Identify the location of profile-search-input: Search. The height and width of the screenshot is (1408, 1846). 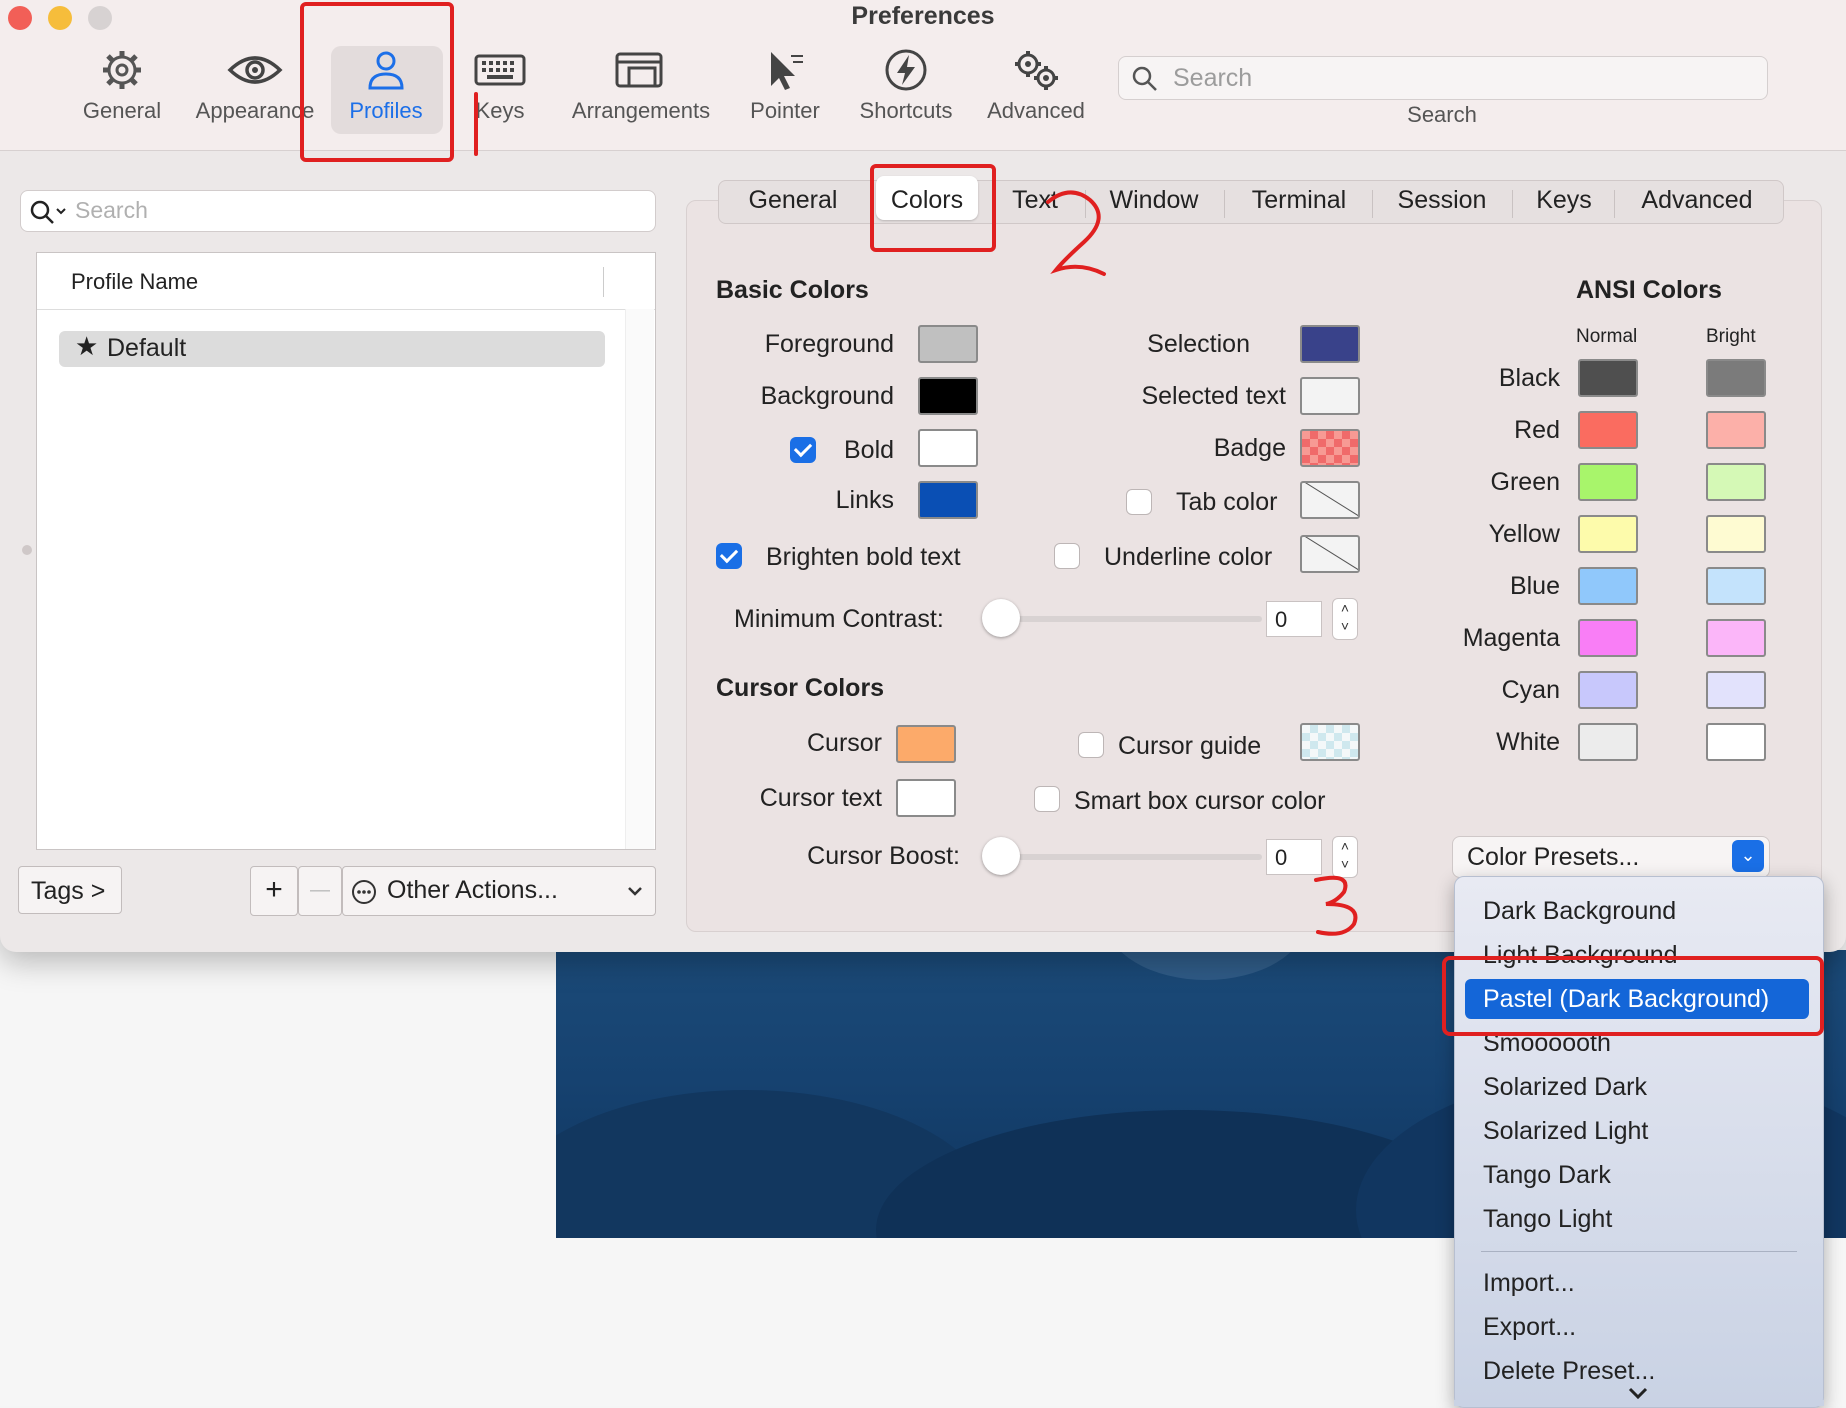
(338, 211).